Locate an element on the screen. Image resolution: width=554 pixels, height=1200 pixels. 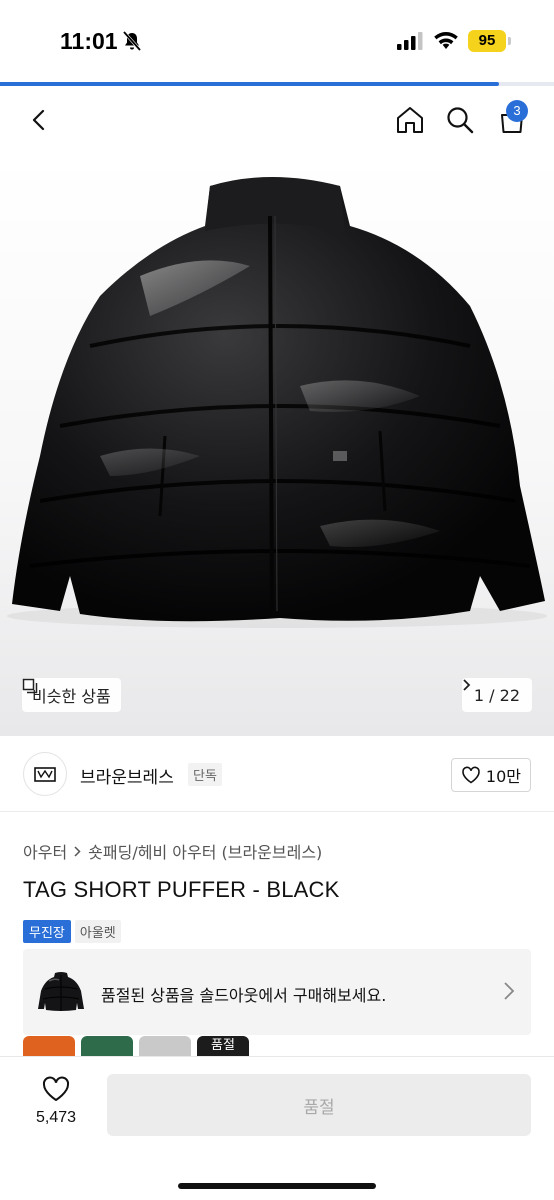
soldout-label: 품절 is located at coordinates (223, 1045).